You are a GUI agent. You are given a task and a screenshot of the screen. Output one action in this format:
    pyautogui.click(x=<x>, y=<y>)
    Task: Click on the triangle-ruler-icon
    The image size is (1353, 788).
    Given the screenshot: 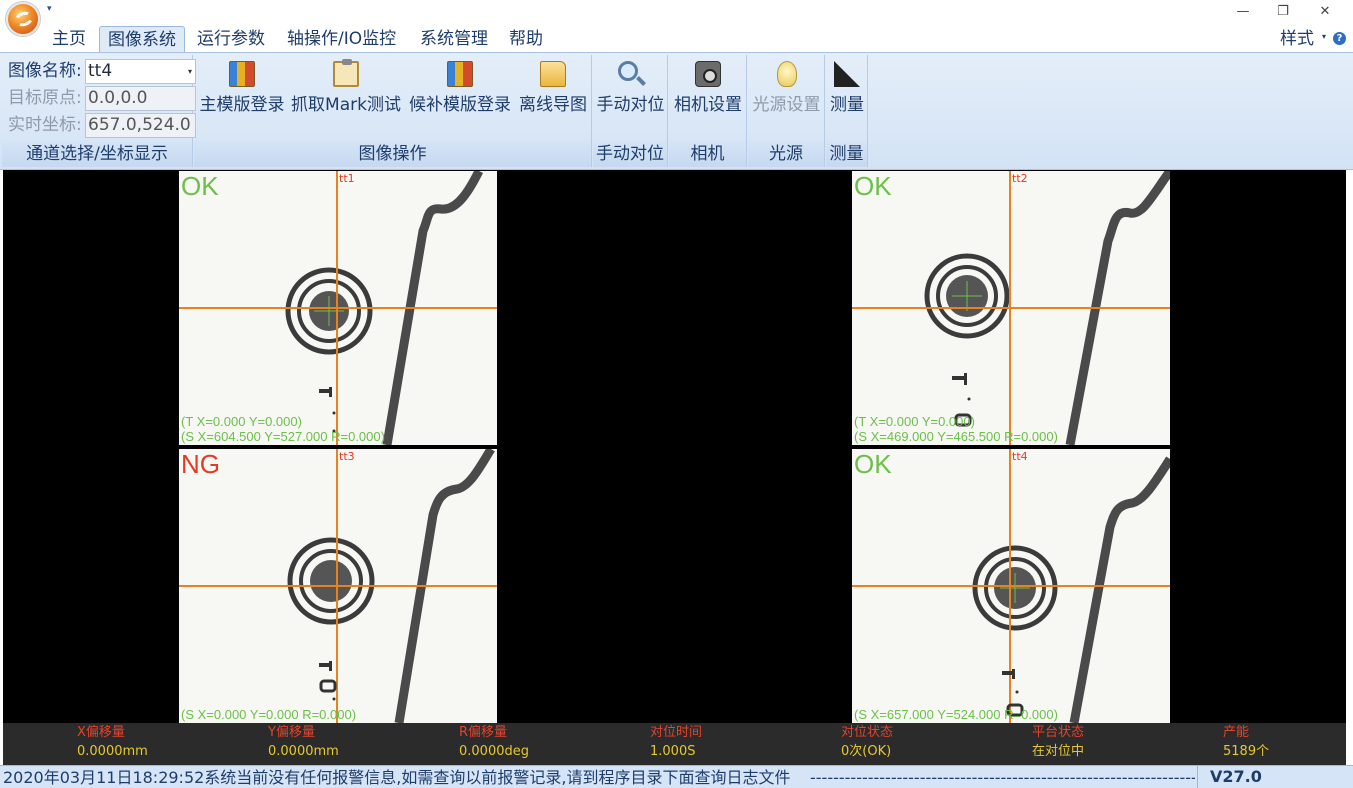 What is the action you would take?
    pyautogui.click(x=847, y=74)
    